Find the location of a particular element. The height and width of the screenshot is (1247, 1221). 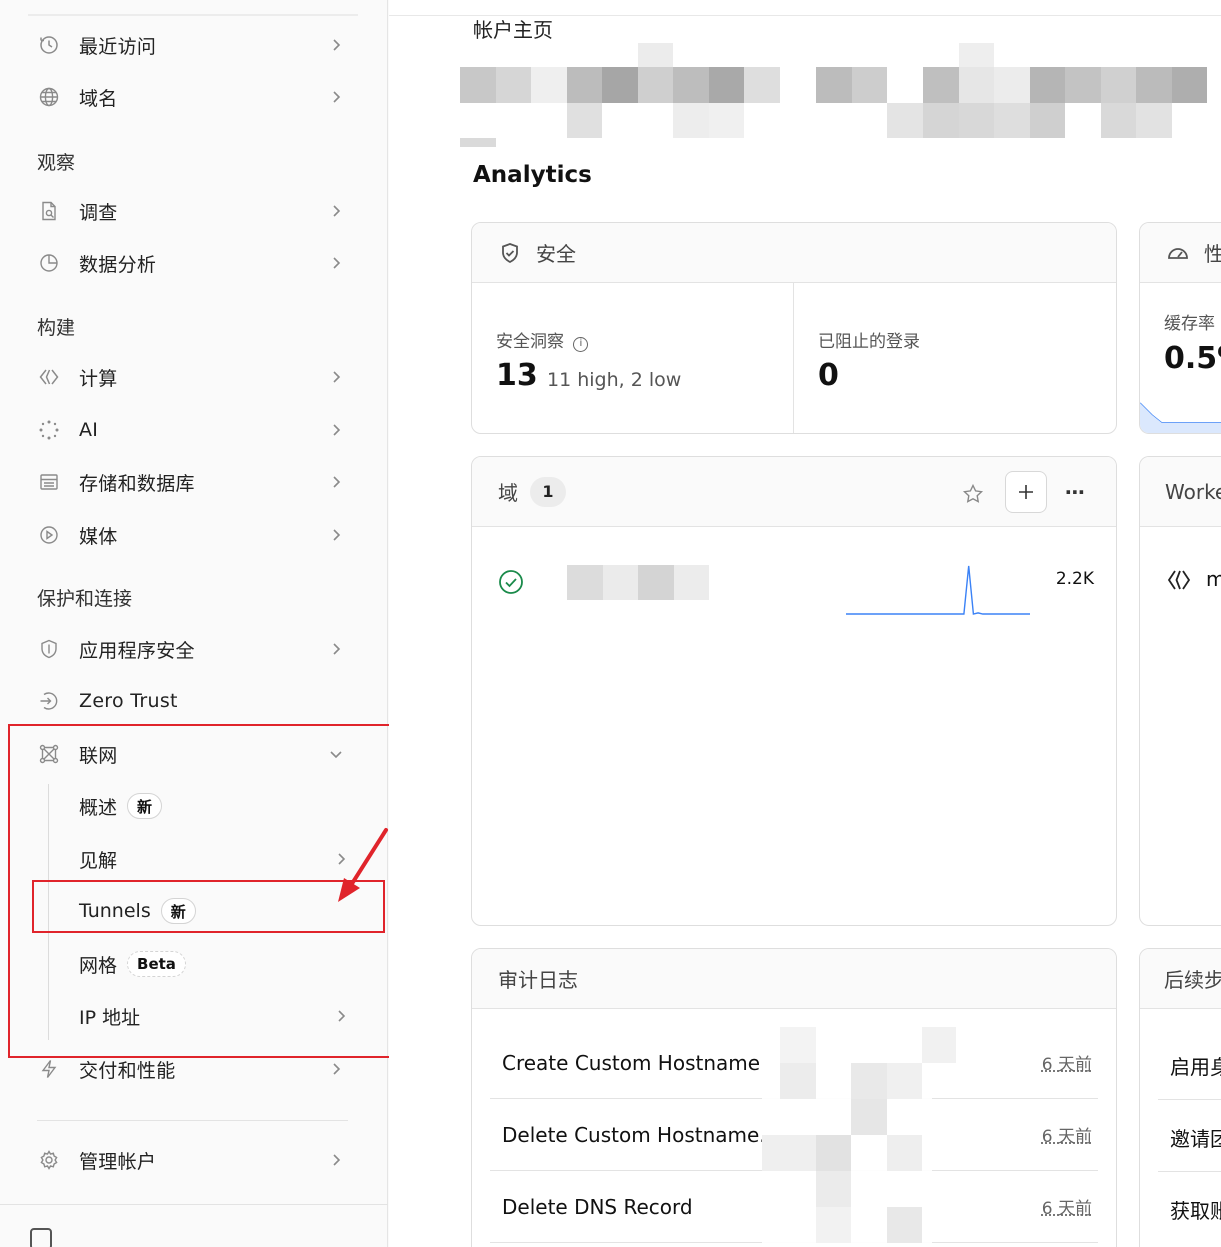

more-options-icon: ⋯ is located at coordinates (1075, 492).